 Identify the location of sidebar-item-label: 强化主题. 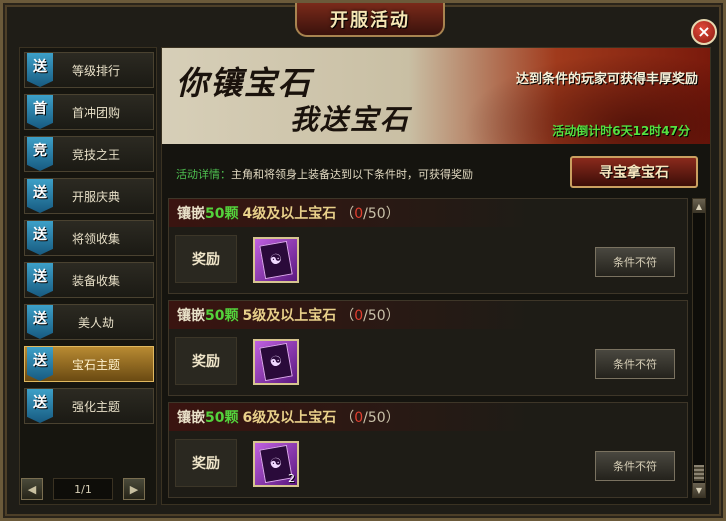
(95, 406).